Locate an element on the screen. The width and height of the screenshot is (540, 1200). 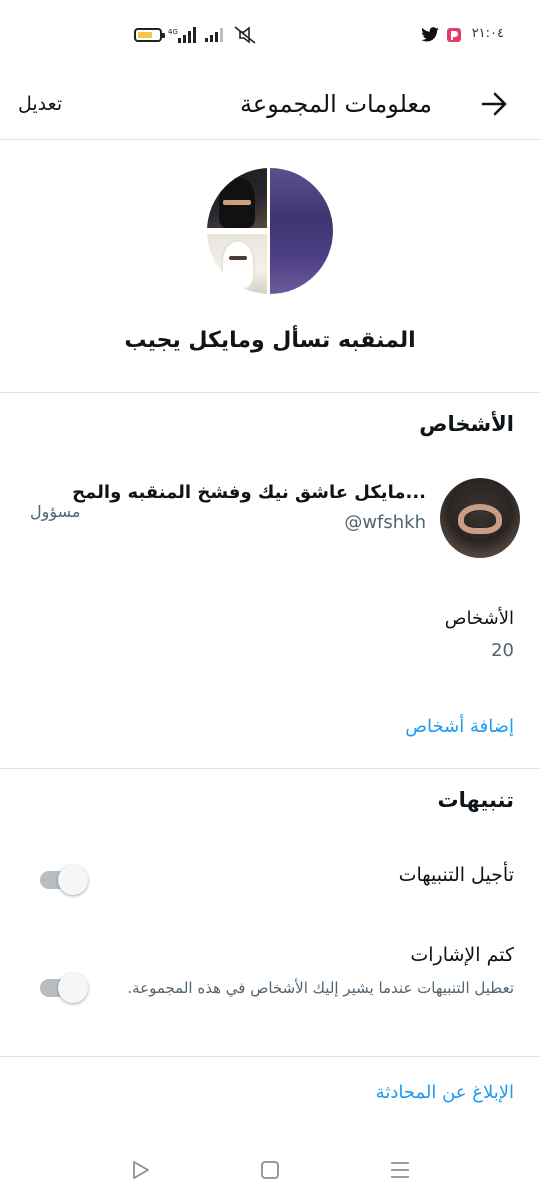
page-title: معلومات المجموعة is located at coordinates (336, 104).